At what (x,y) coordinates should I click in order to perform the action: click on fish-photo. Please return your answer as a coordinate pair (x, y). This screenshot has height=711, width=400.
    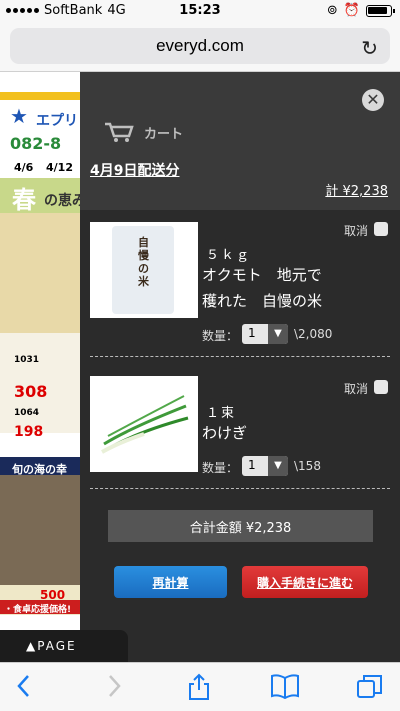
    Looking at the image, I should click on (40, 530).